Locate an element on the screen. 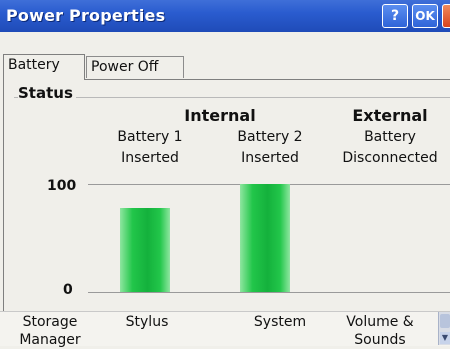 This screenshot has width=450, height=349. tab-power-off-label: Power Off is located at coordinates (125, 67).